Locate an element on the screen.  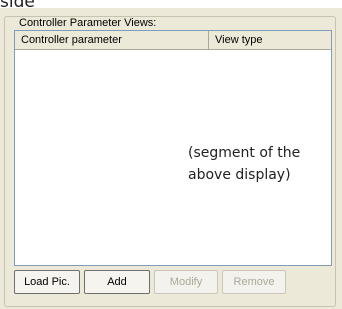
list-header: Controller parameter View type is located at coordinates (173, 40).